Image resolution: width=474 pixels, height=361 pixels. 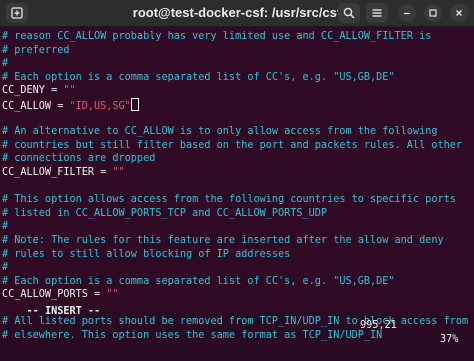 What do you see at coordinates (100, 106) in the screenshot?
I see `setting-value: "ID,US,SG"` at bounding box center [100, 106].